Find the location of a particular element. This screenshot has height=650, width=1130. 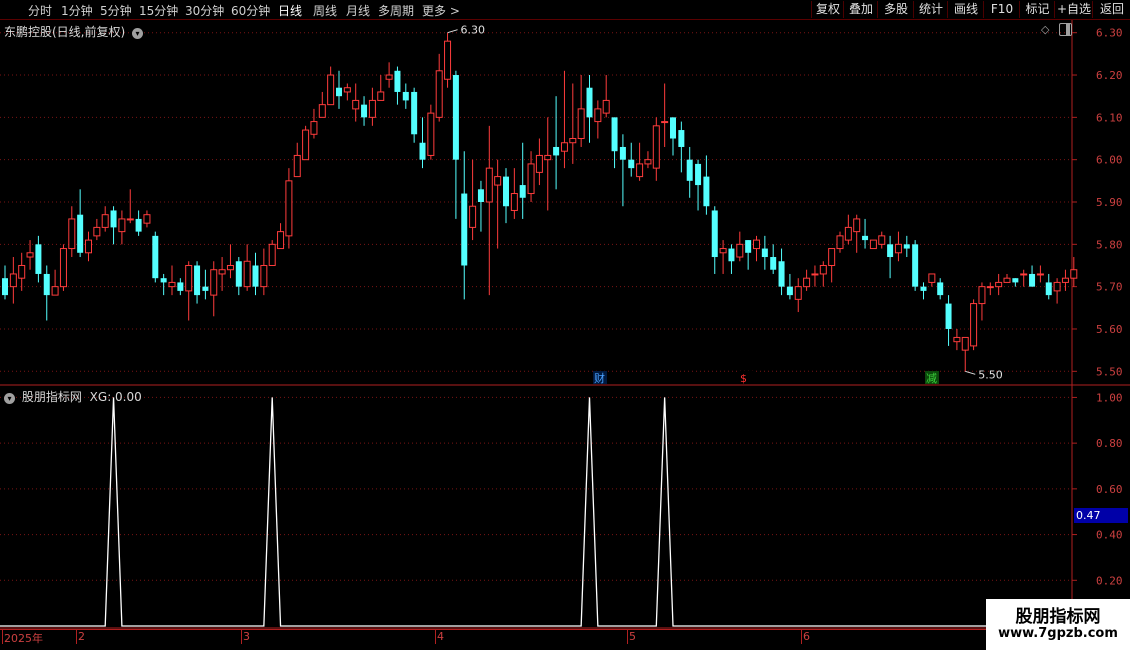

toolbar-button-8: 返回 is located at coordinates (1111, 9).